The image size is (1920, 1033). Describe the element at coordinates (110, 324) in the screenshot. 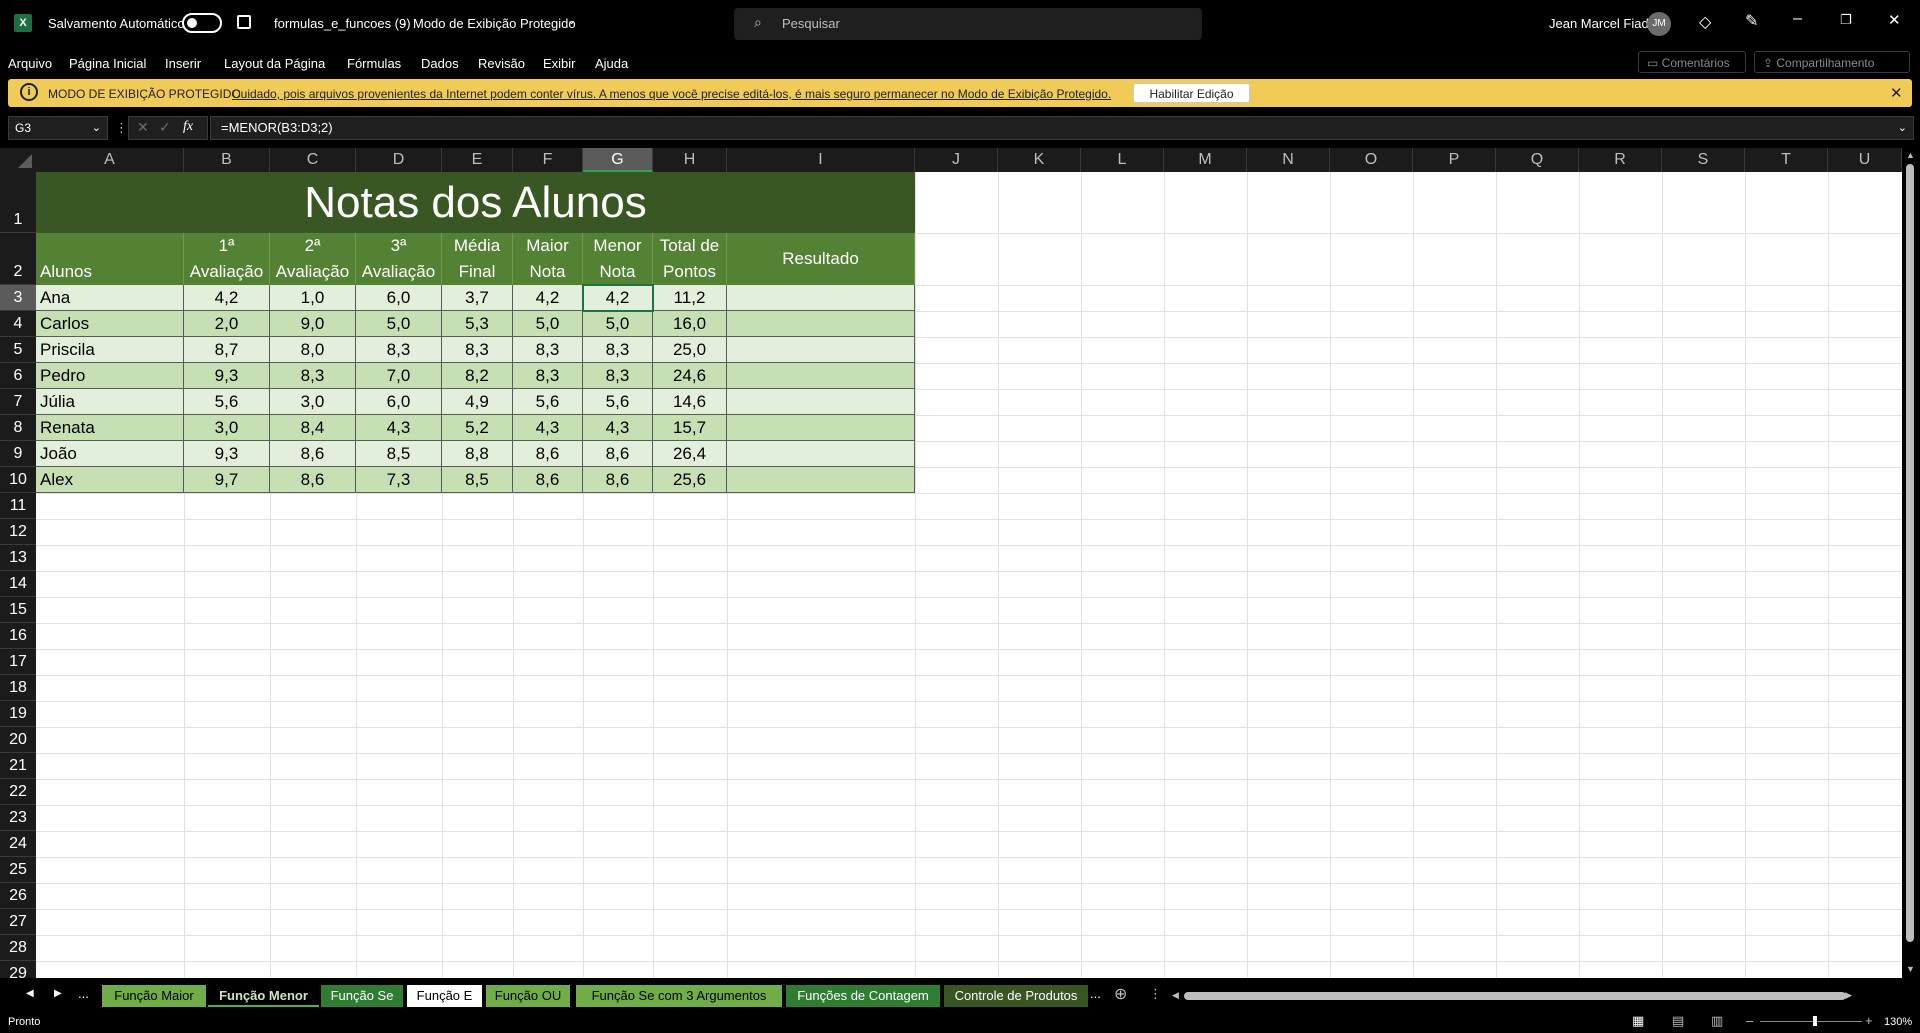

I see `data-cell-a4: Carlos` at that location.